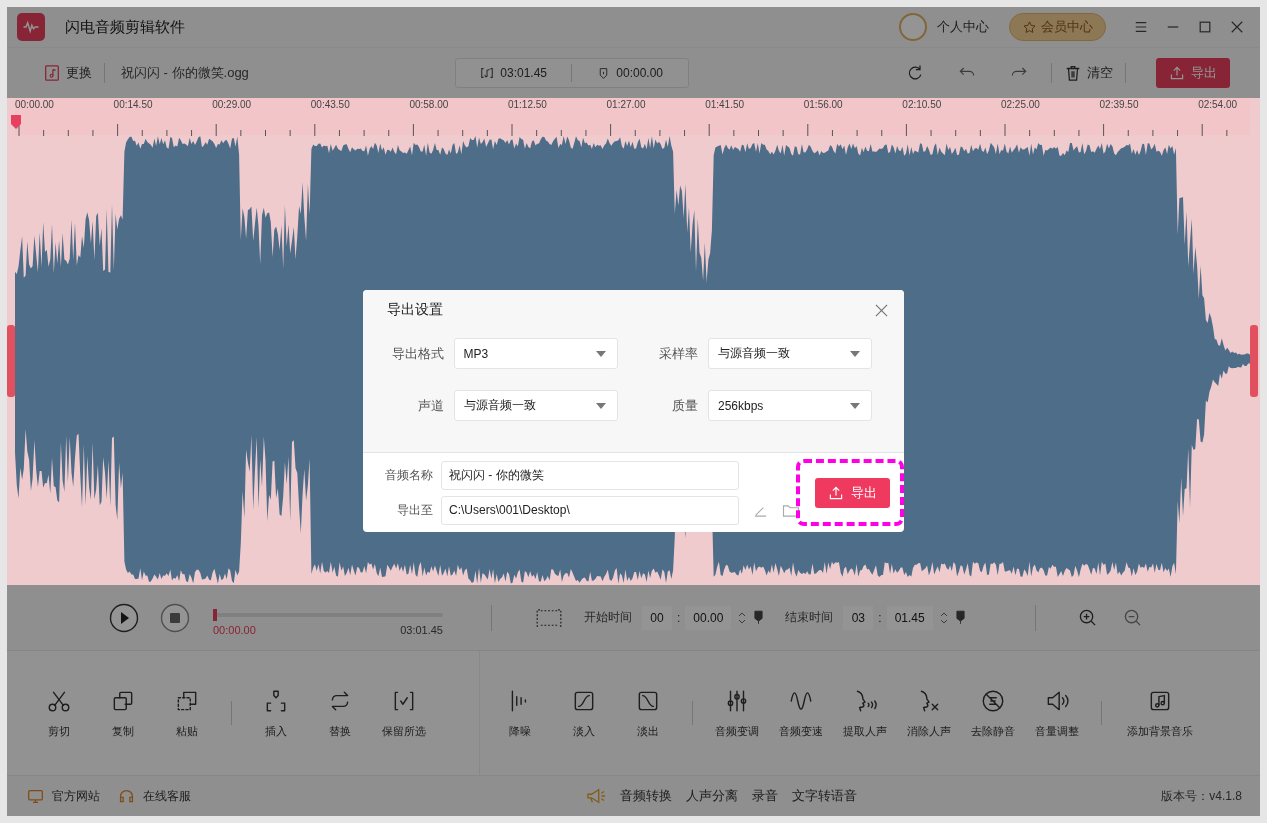 Image resolution: width=1267 pixels, height=823 pixels. What do you see at coordinates (737, 713) in the screenshot?
I see `tool-button: 音频变调` at bounding box center [737, 713].